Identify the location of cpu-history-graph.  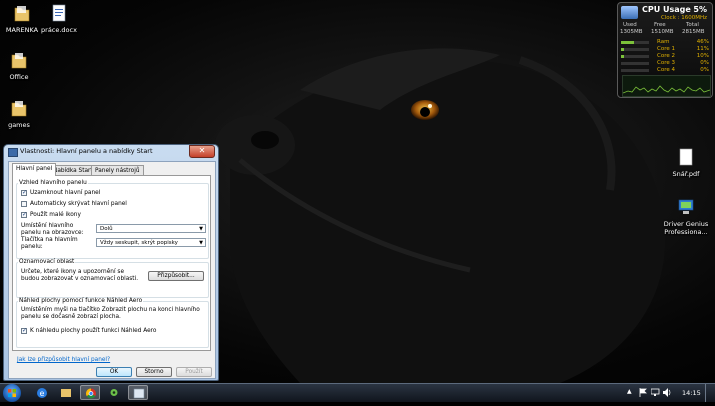
(666, 86).